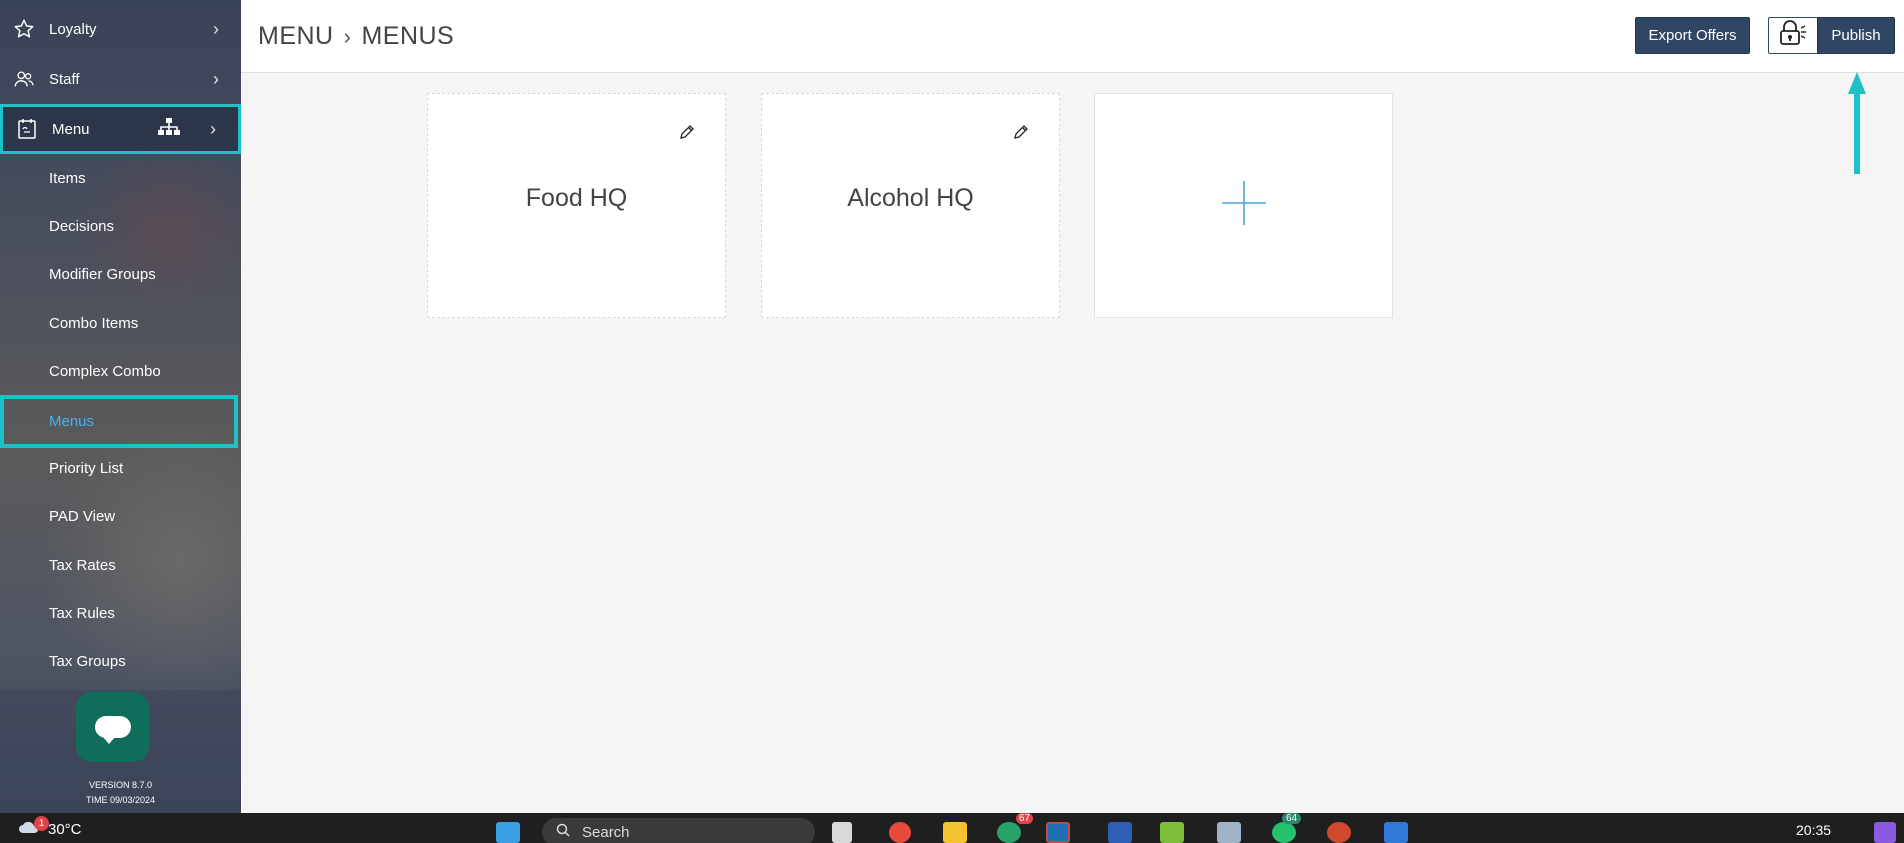  What do you see at coordinates (1857, 124) in the screenshot?
I see `annotation-arrow` at bounding box center [1857, 124].